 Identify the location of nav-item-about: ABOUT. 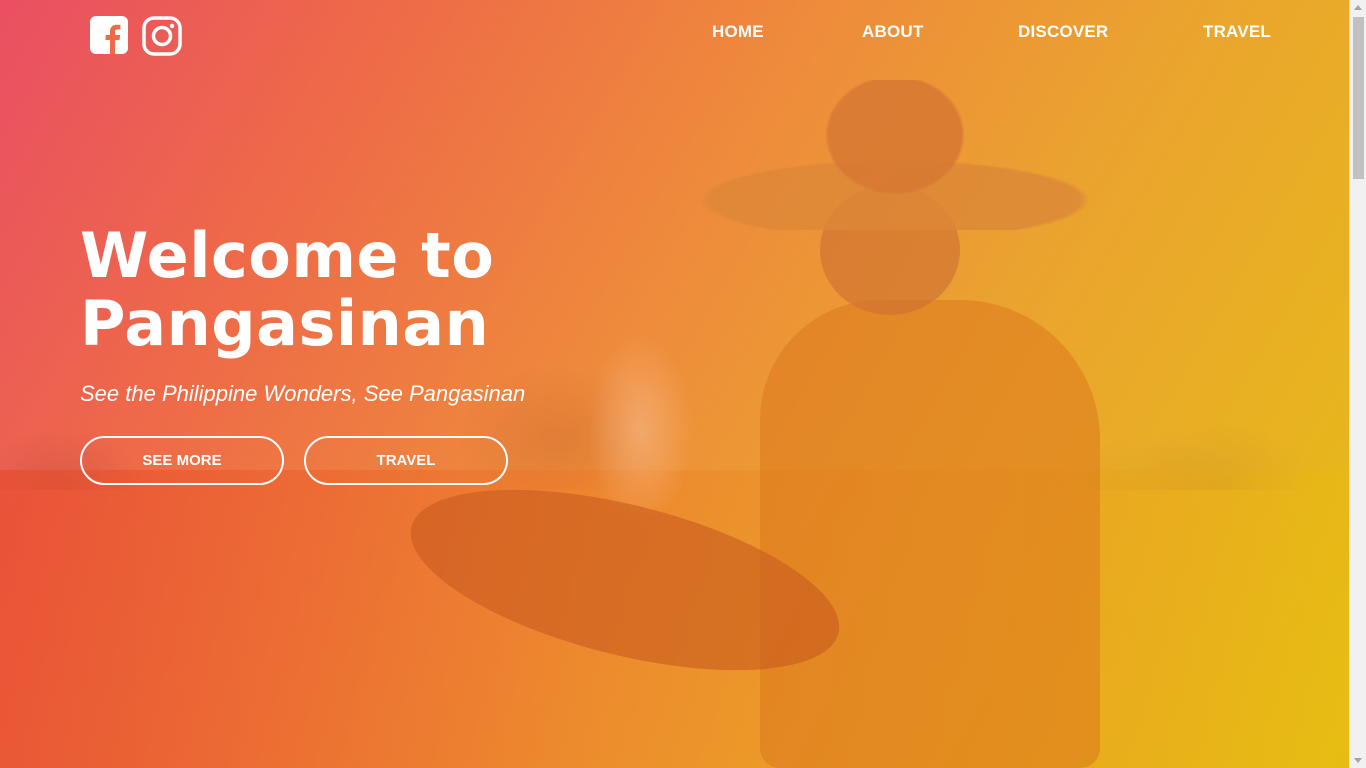
(892, 32).